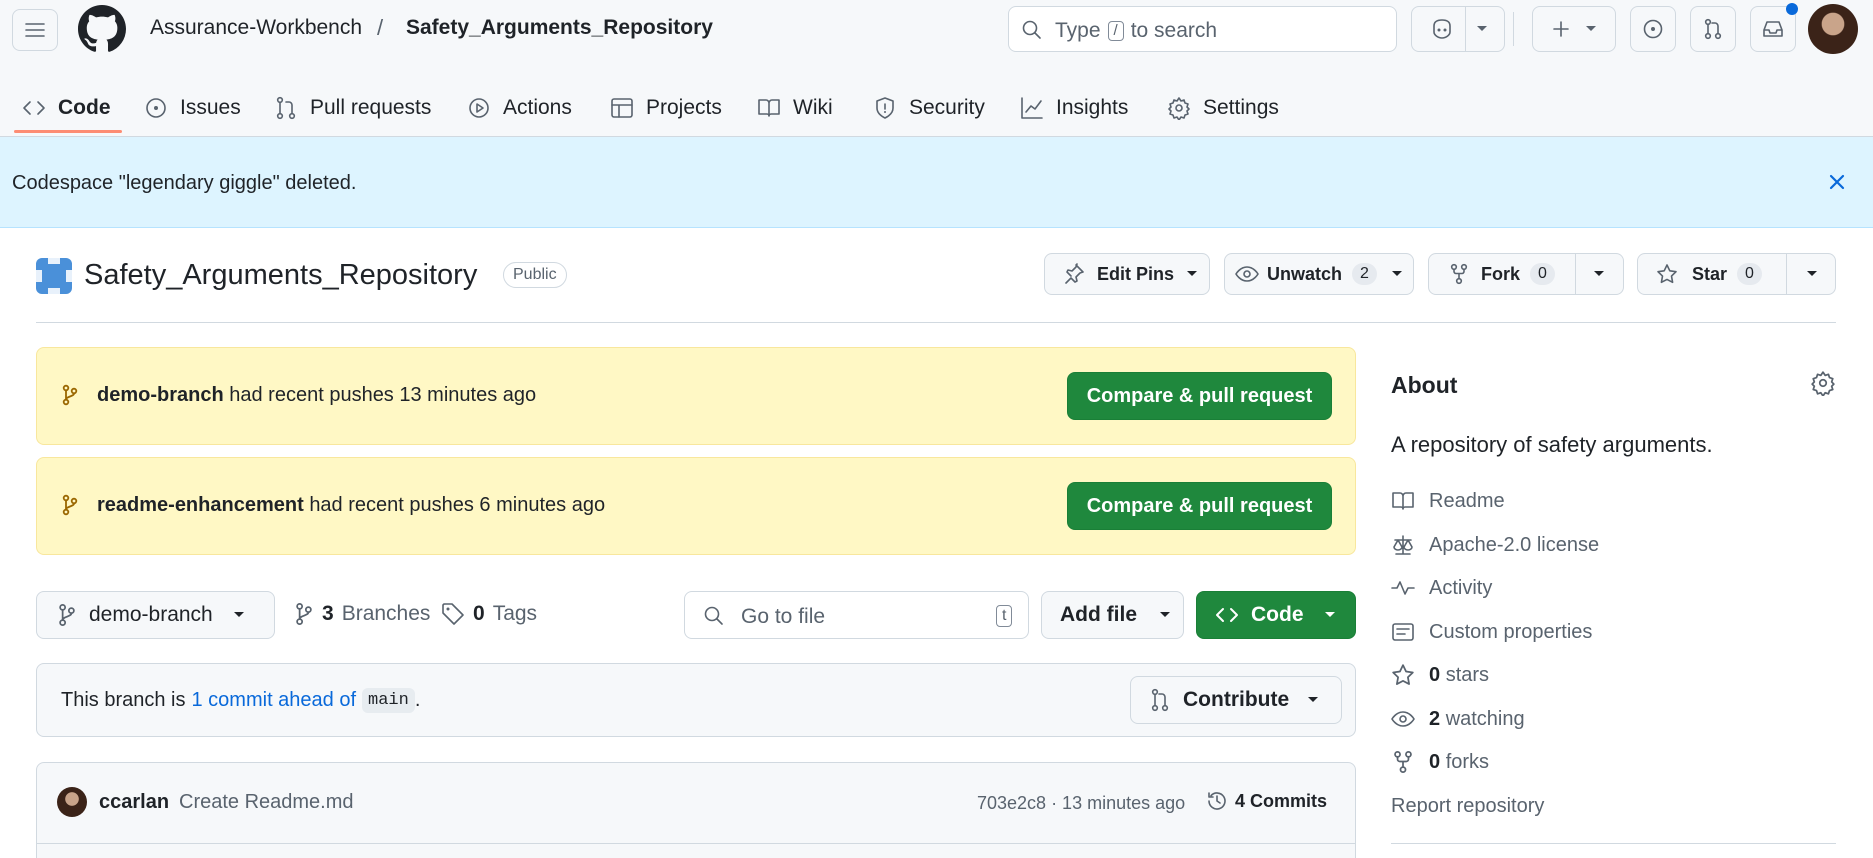  Describe the element at coordinates (266, 802) in the screenshot. I see `commit-message: Create Readme.md` at that location.